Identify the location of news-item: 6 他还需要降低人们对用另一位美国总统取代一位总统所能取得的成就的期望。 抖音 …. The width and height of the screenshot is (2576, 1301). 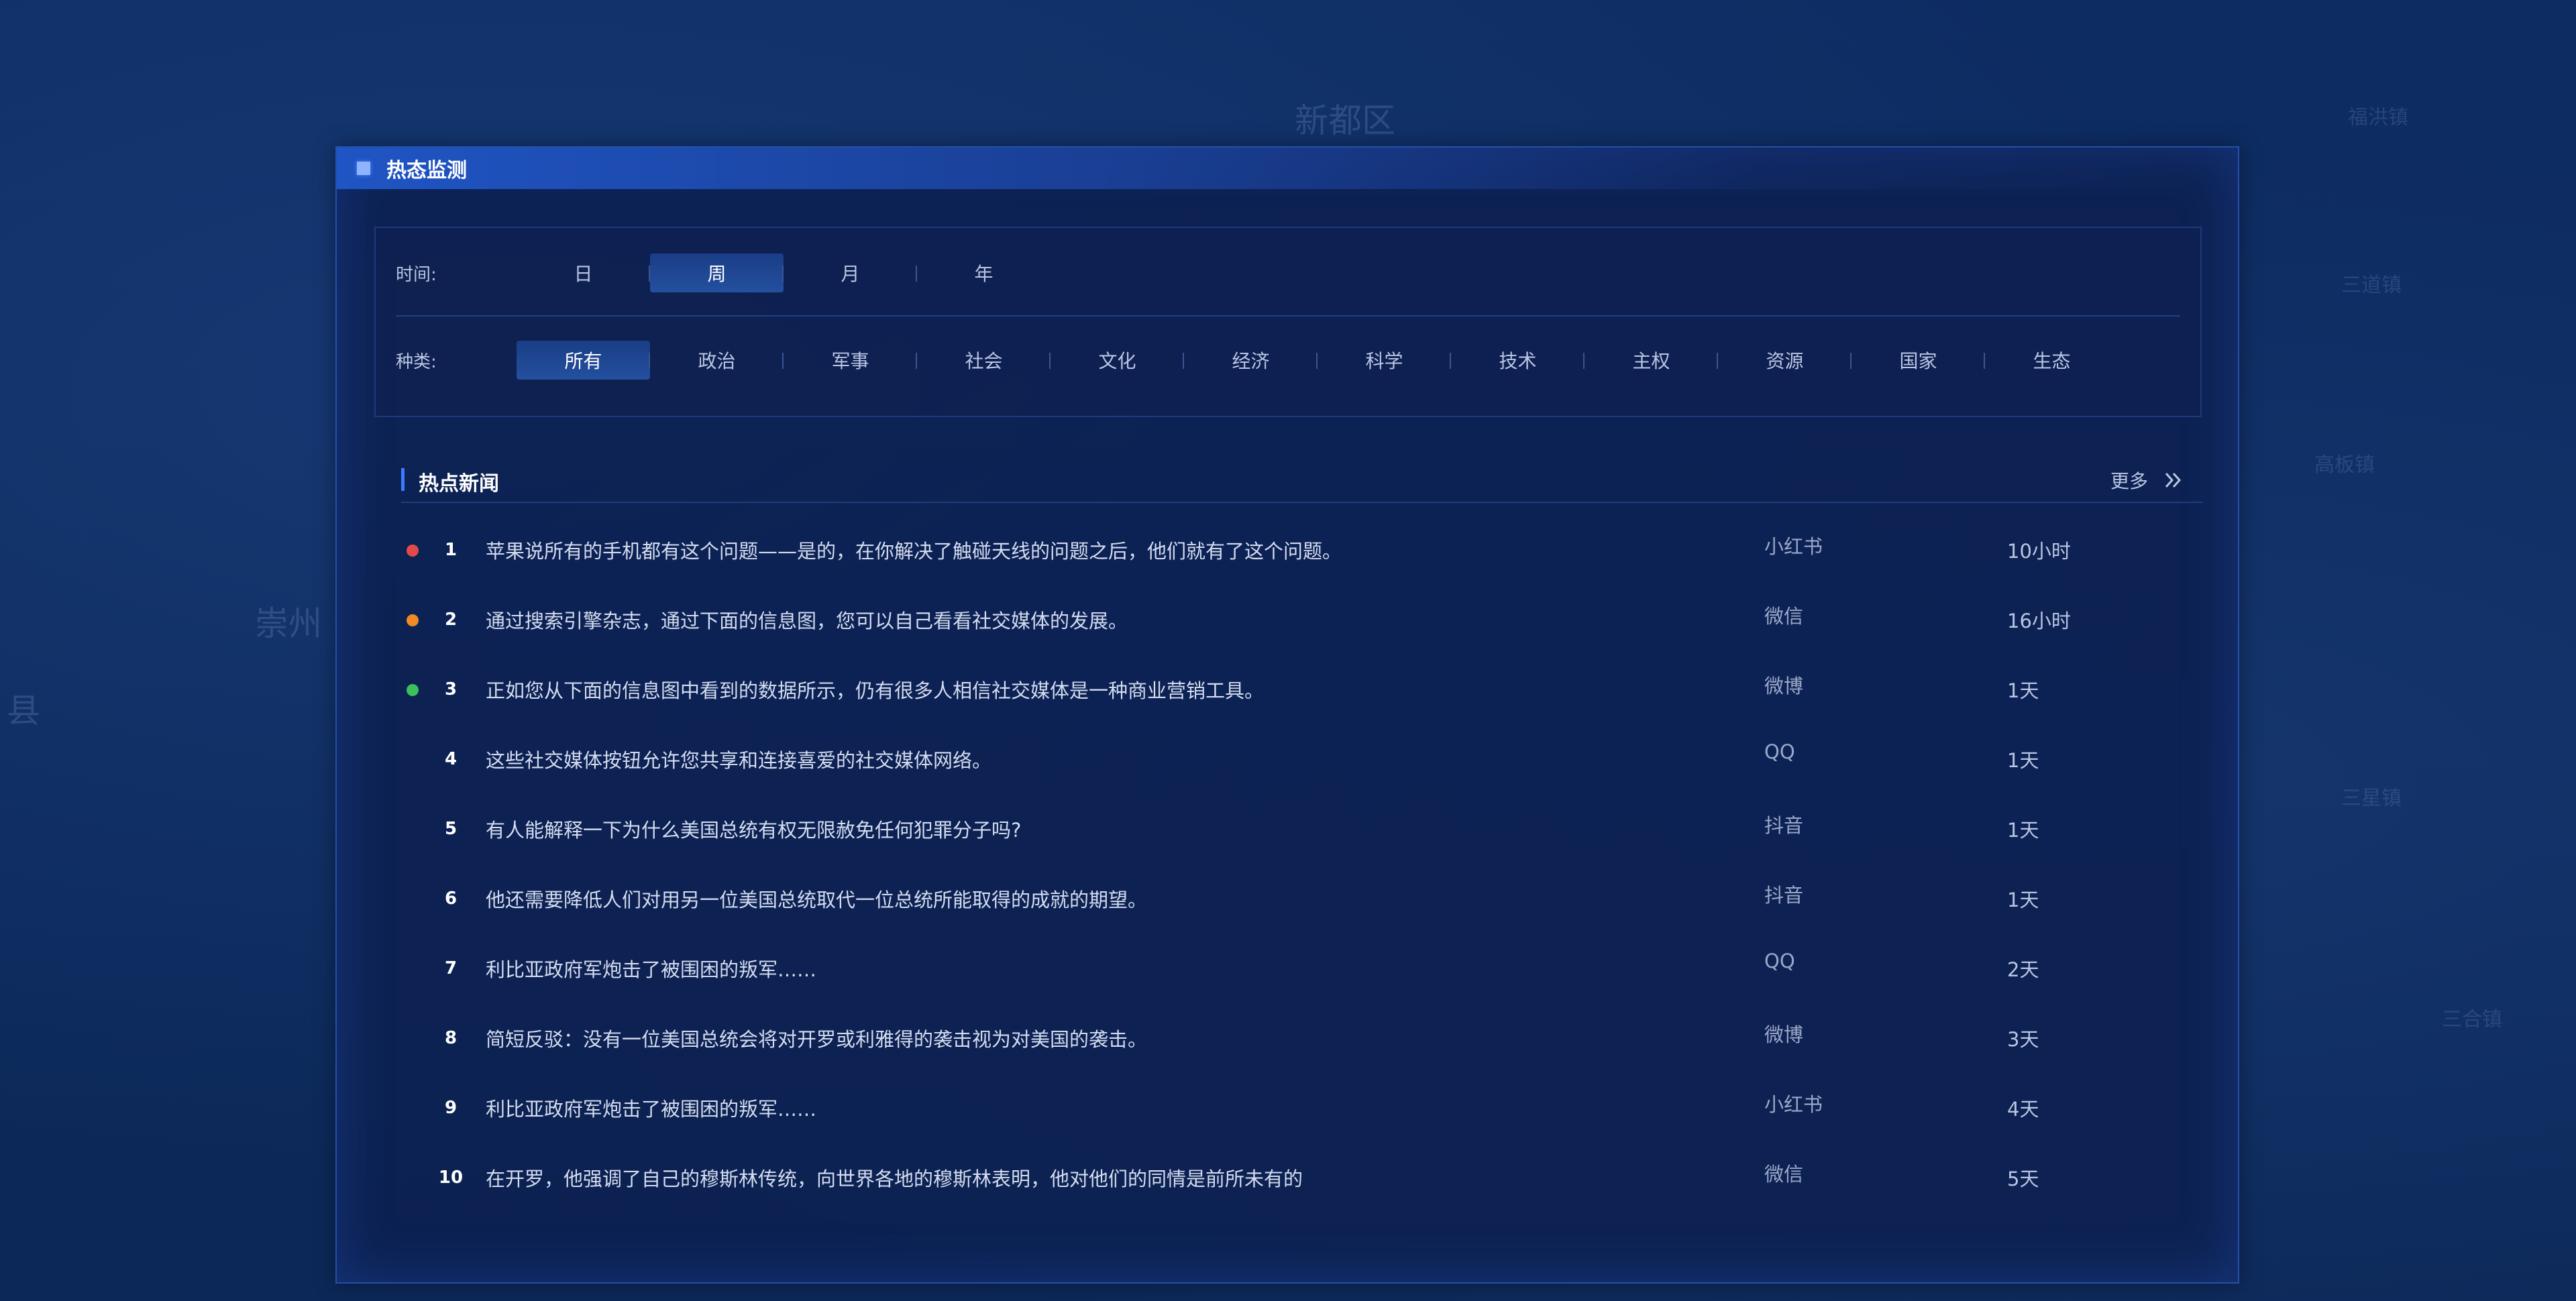
(1302, 899).